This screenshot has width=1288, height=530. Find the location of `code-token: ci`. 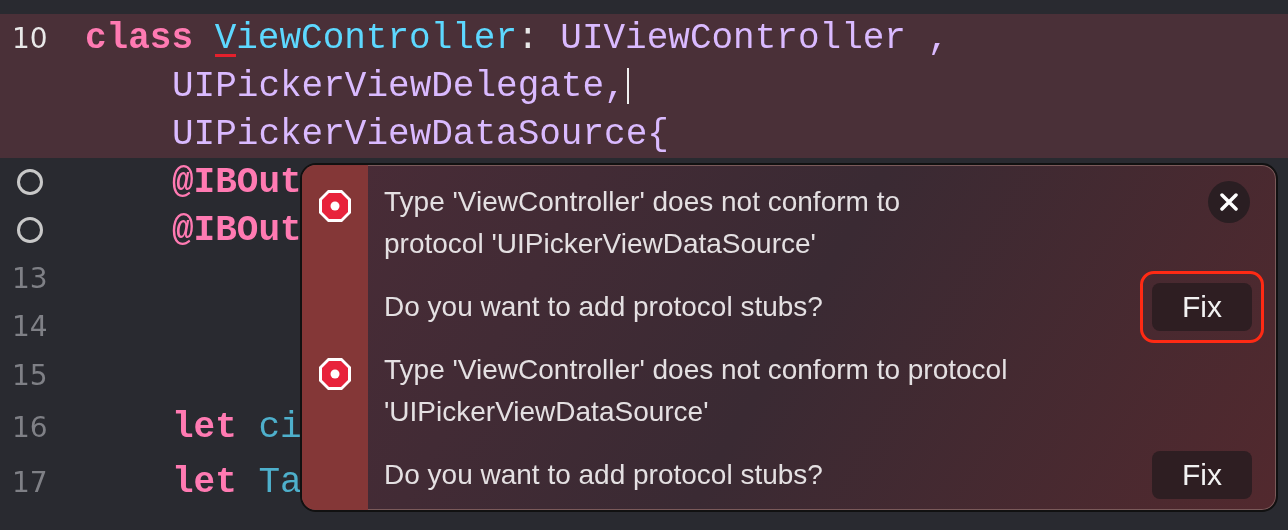

code-token: ci is located at coordinates (280, 427).